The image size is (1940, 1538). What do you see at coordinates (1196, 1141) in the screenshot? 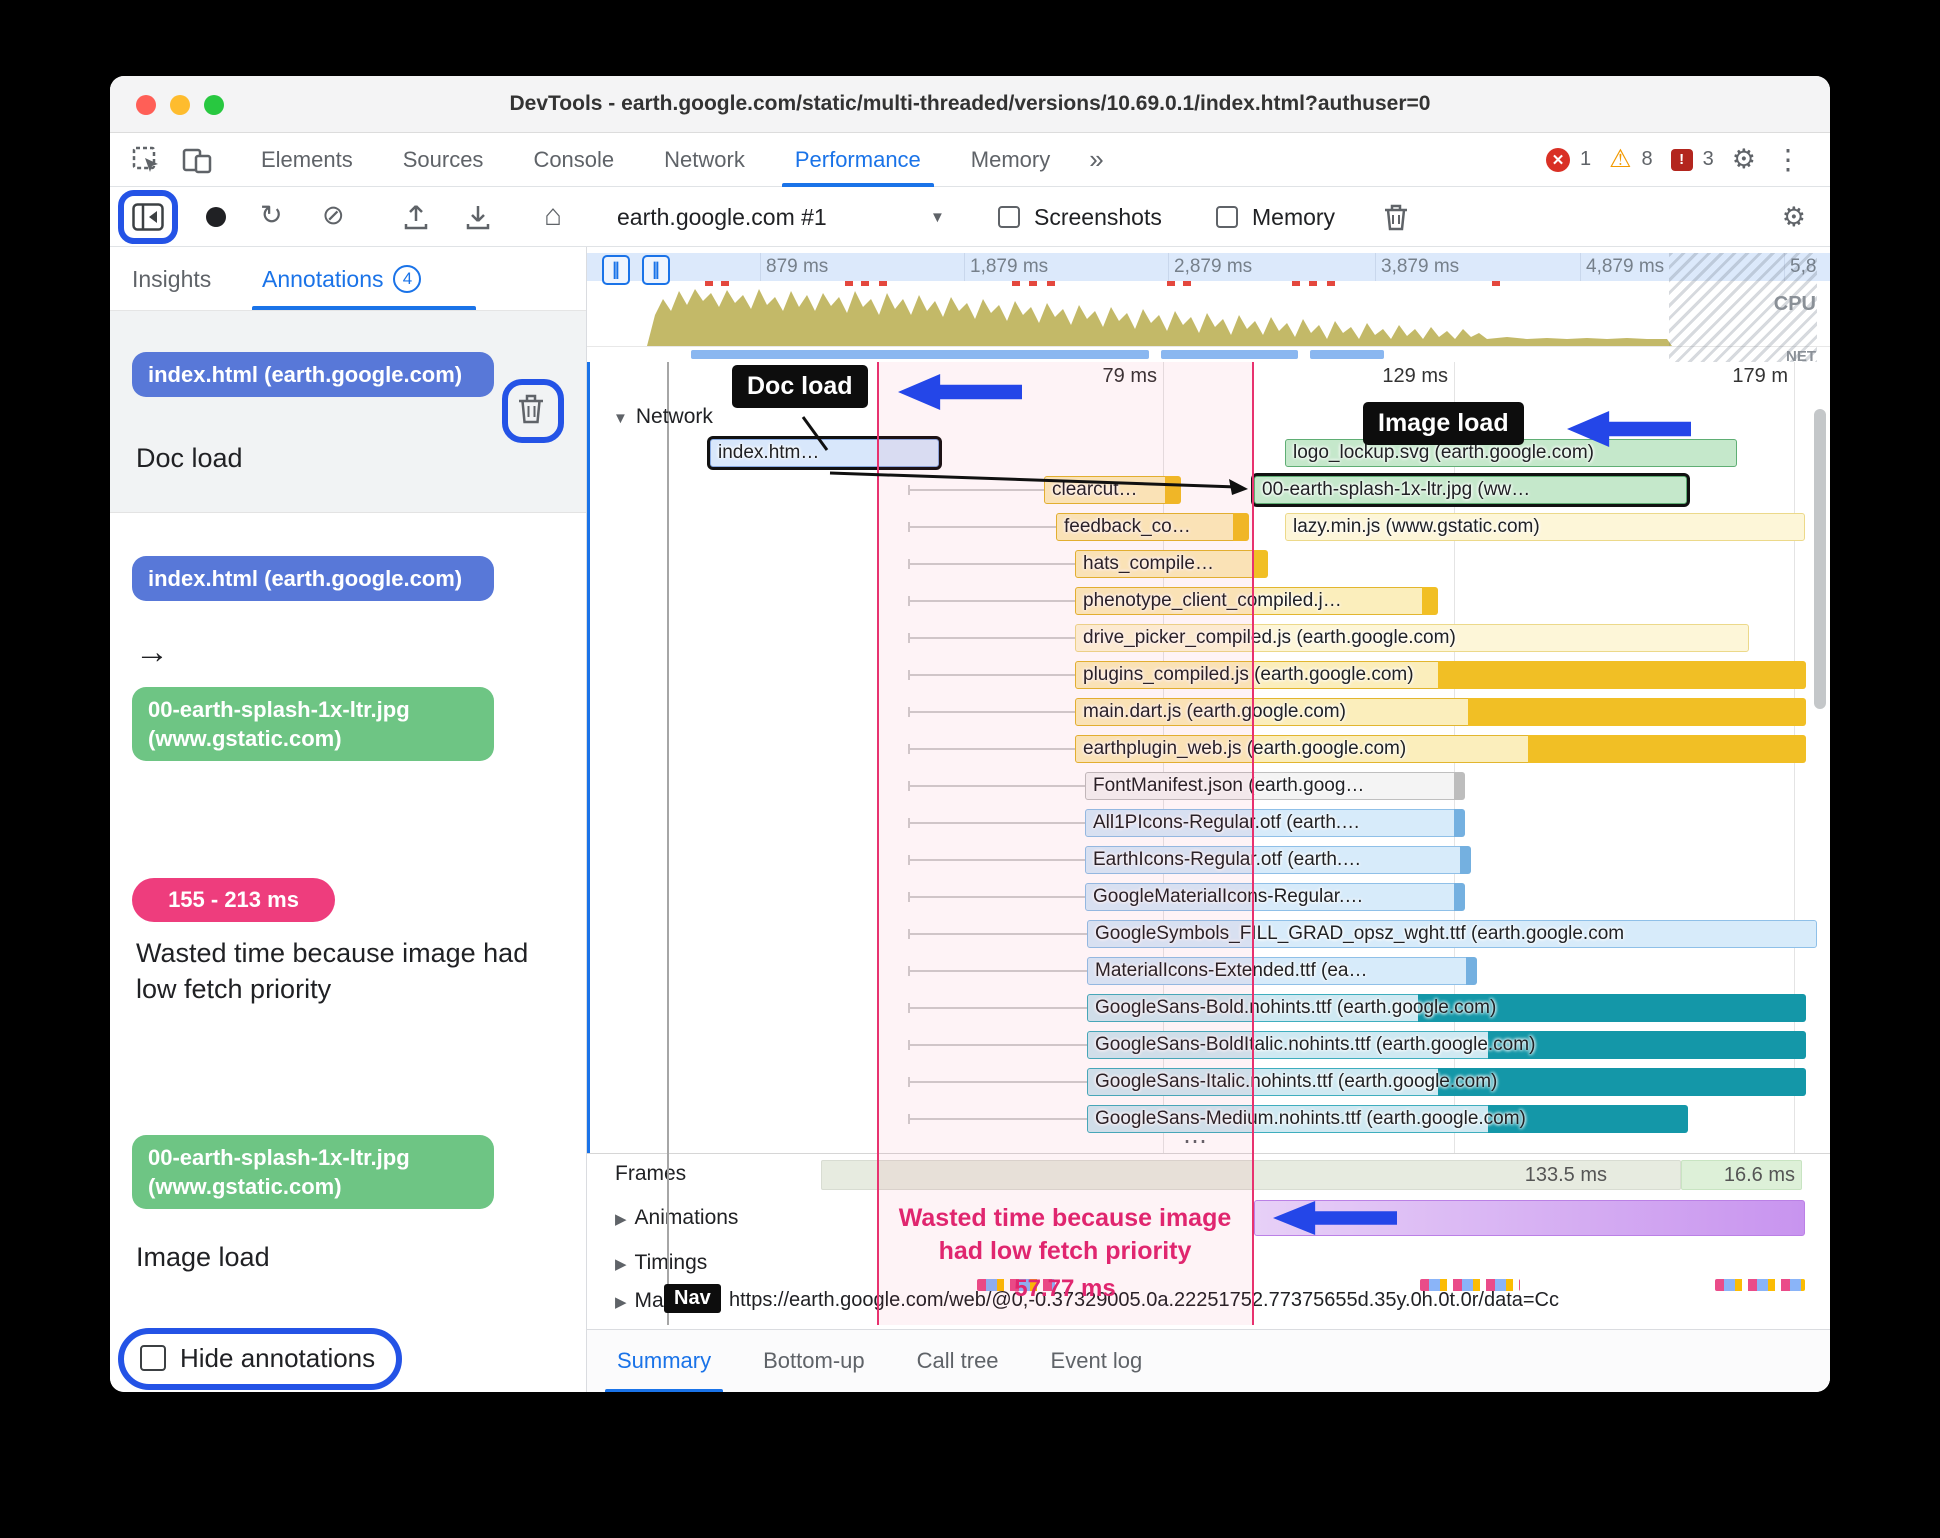
I see `more-requests-ellipsis: ⋯` at bounding box center [1196, 1141].